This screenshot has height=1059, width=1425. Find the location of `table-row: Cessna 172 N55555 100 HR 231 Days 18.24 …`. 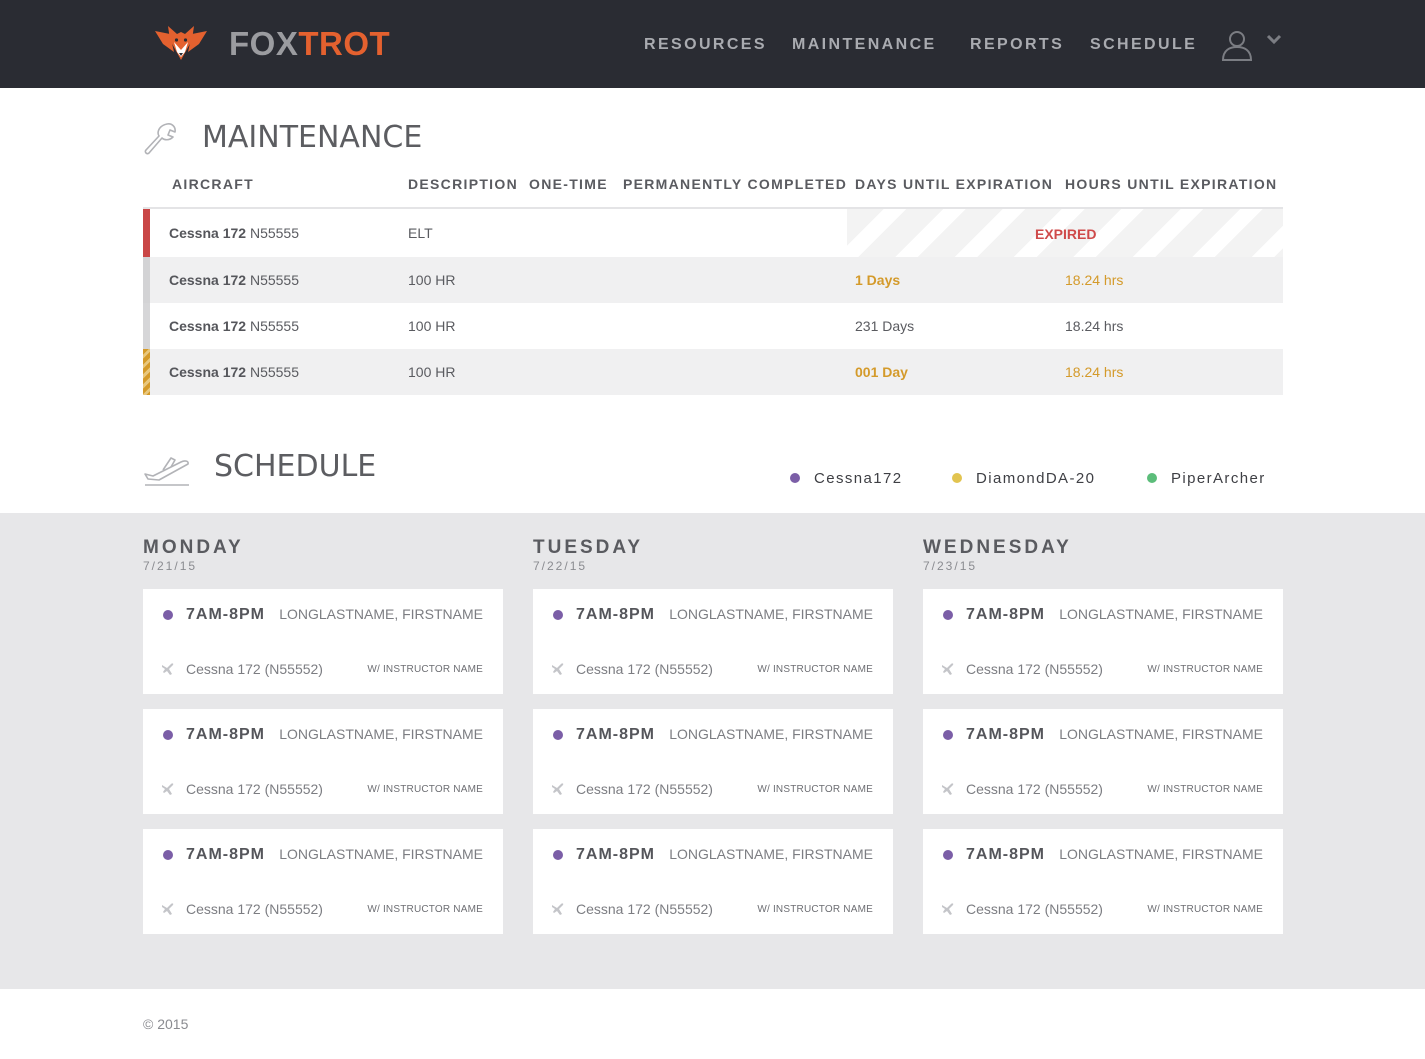

table-row: Cessna 172 N55555 100 HR 231 Days 18.24 … is located at coordinates (713, 326).